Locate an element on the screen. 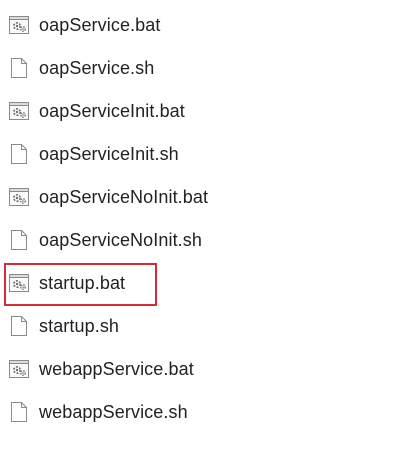 This screenshot has height=471, width=419. file-item-oapservicenoinit-bat: oapServiceNoInit.bat is located at coordinates (168, 197).